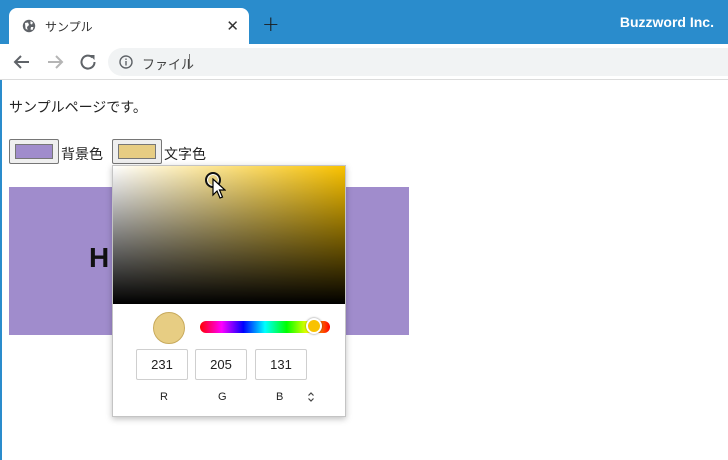  What do you see at coordinates (280, 397) in the screenshot?
I see `b-label: B` at bounding box center [280, 397].